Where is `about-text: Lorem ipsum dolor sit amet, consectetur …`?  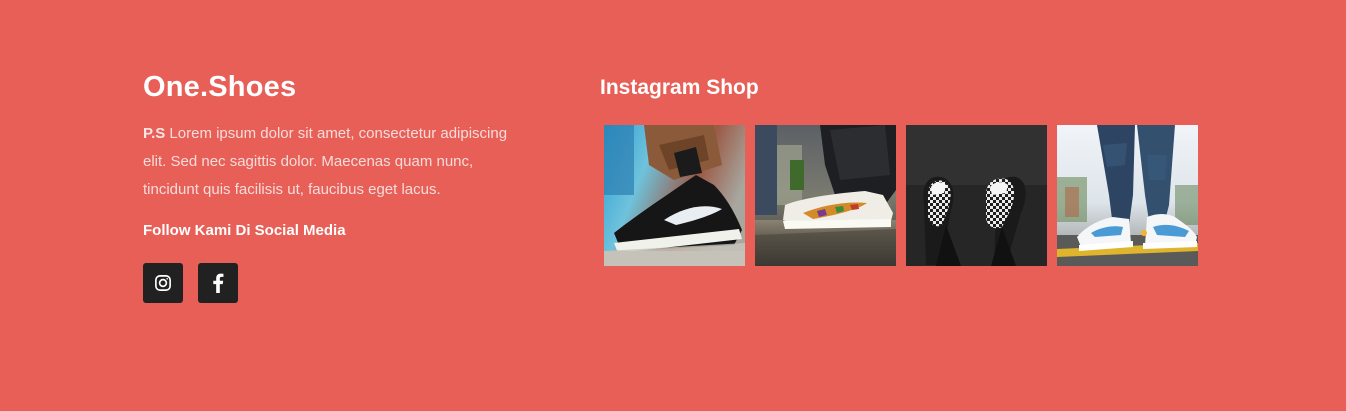
about-text: Lorem ipsum dolor sit amet, consectetur … is located at coordinates (325, 161).